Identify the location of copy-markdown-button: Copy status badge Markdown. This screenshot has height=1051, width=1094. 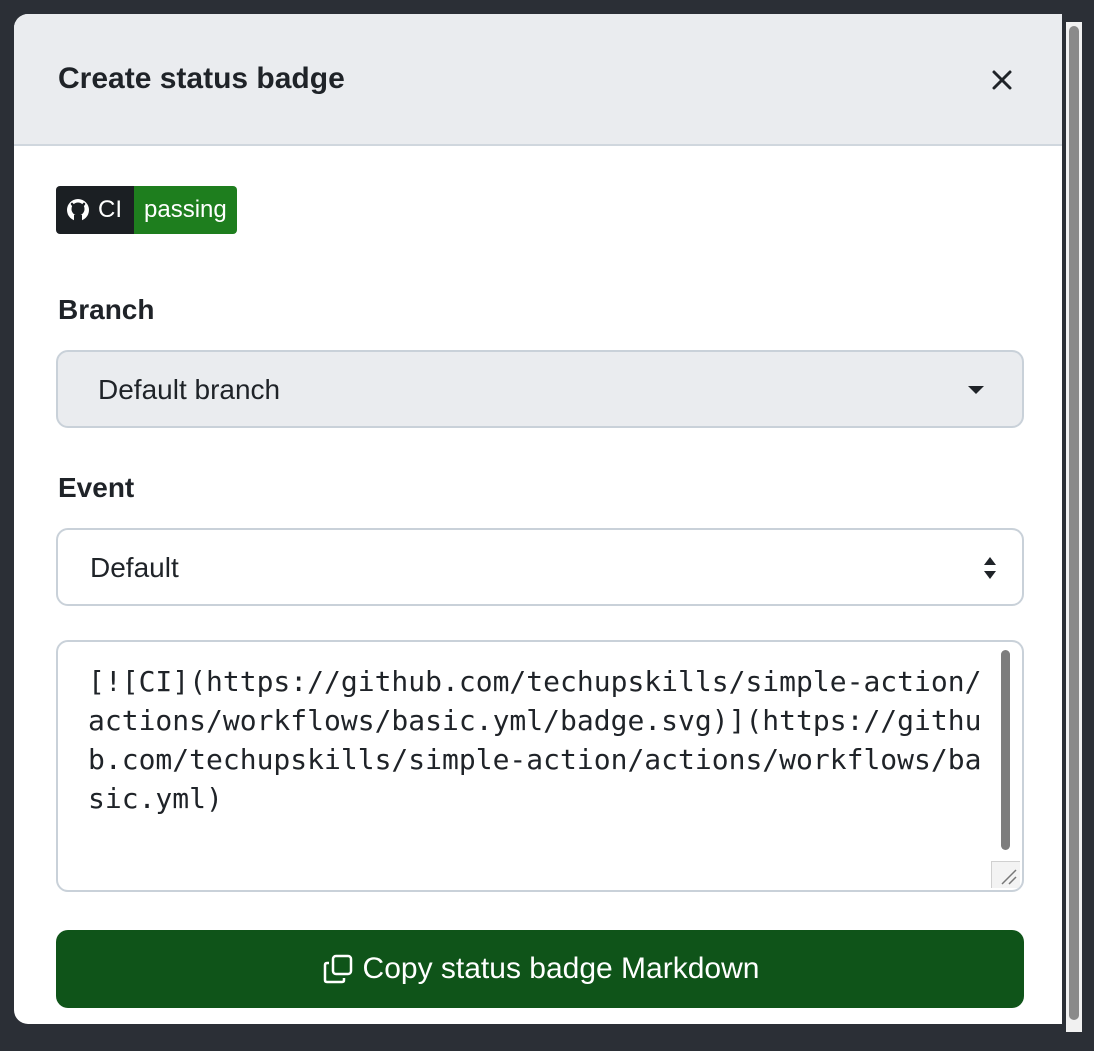
(540, 969).